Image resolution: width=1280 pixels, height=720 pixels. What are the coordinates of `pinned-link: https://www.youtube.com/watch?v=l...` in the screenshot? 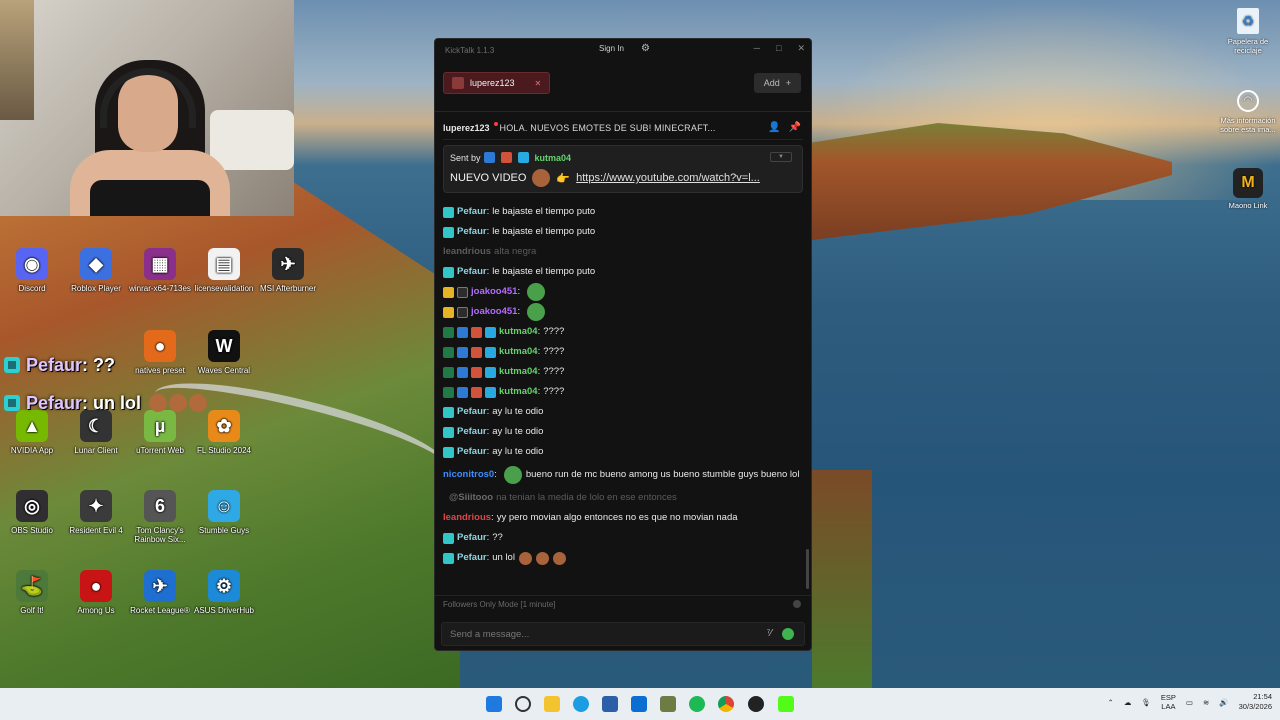 It's located at (668, 178).